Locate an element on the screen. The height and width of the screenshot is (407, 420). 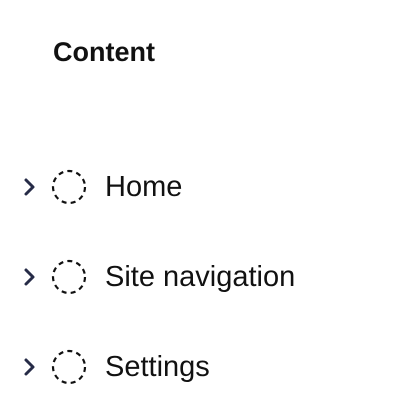
tree-item: Site navigation is located at coordinates (200, 277).